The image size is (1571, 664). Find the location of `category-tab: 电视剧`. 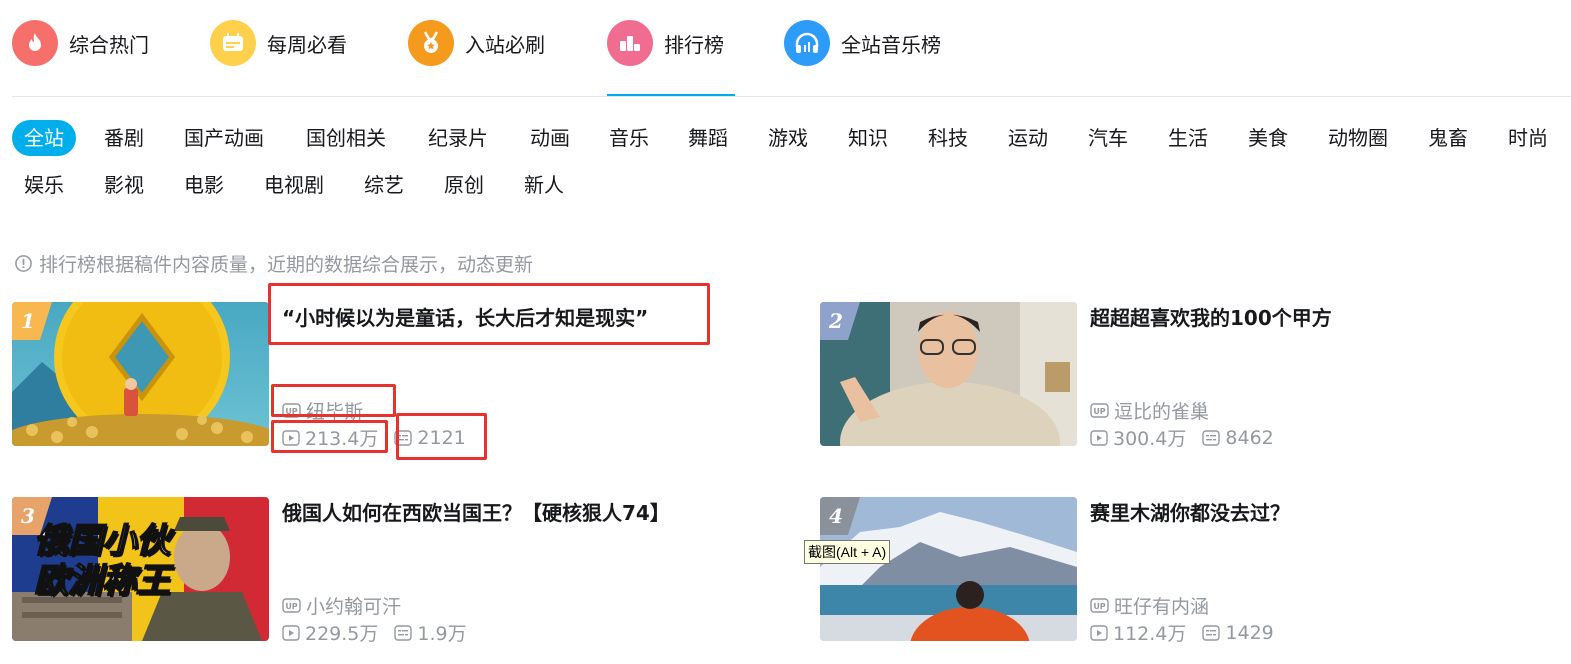

category-tab: 电视剧 is located at coordinates (294, 185).